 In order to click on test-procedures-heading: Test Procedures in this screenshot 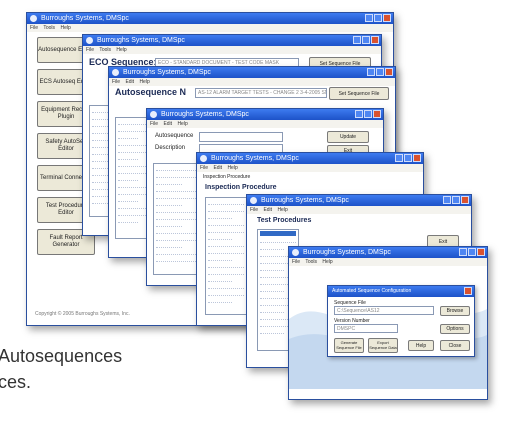, I will do `click(284, 220)`.